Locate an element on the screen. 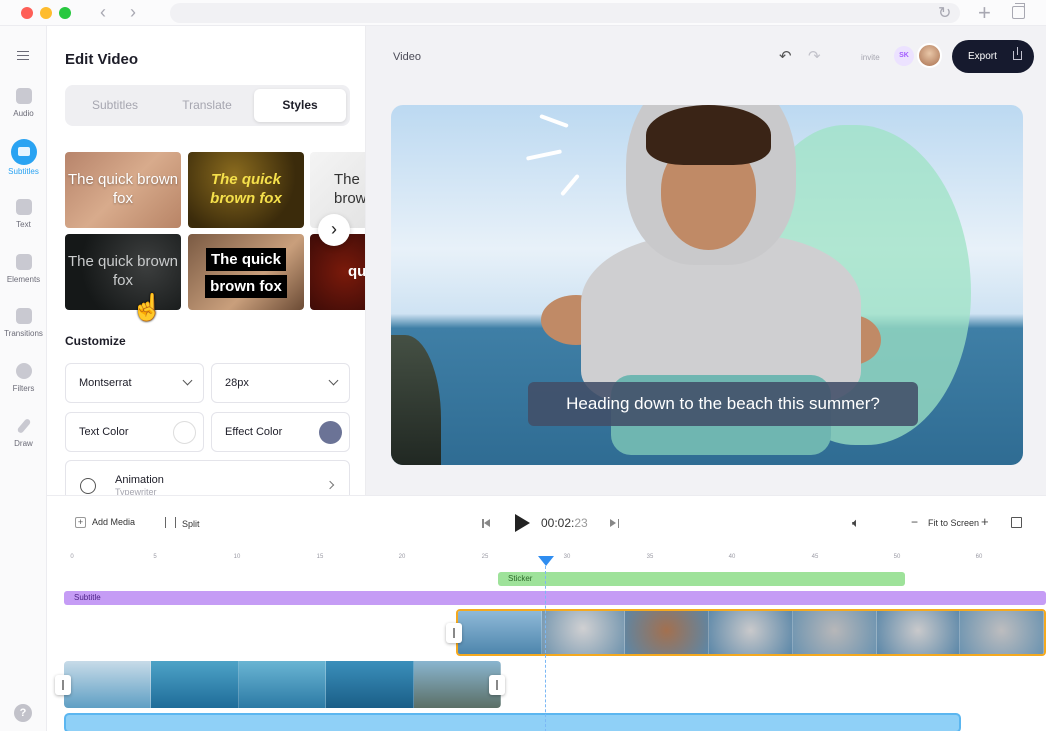 This screenshot has height=731, width=1046. tabs-overview-icon is located at coordinates (1018, 11).